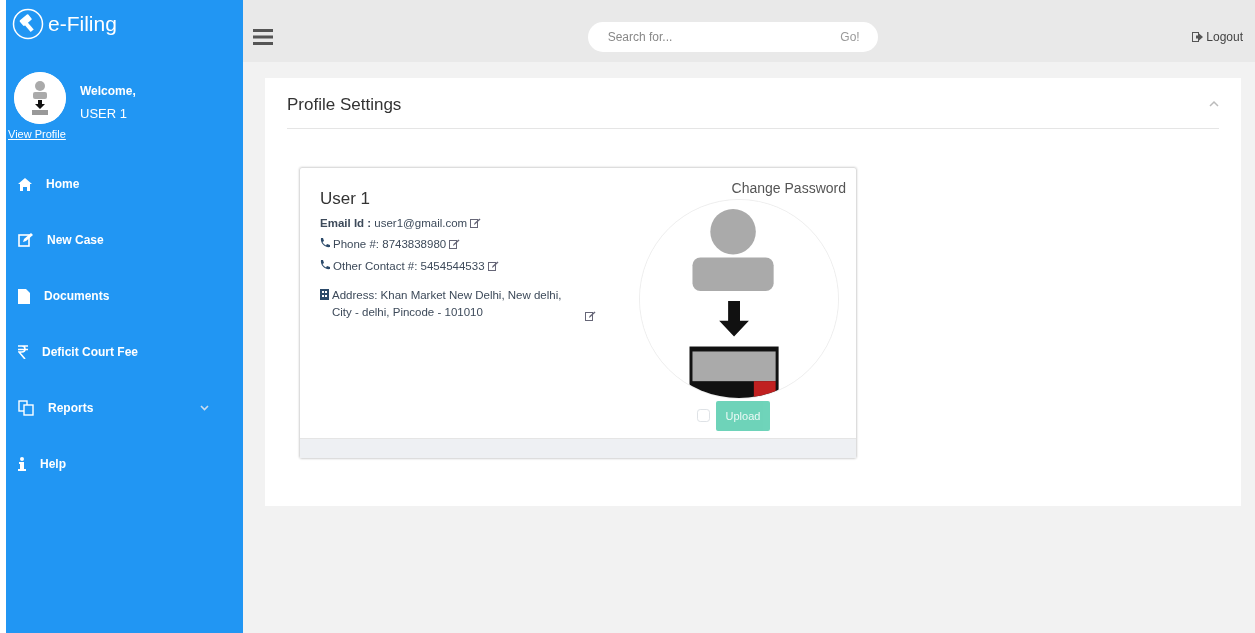 This screenshot has height=633, width=1255. I want to click on info-icon, so click(22, 464).